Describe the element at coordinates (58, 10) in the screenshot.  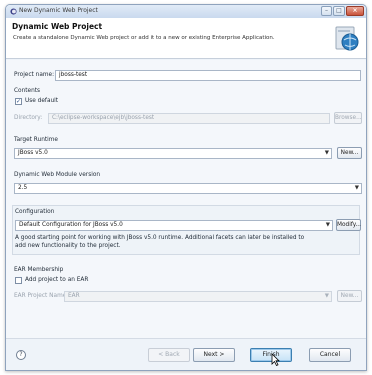
I see `window-title: New Dynamic Web Project` at that location.